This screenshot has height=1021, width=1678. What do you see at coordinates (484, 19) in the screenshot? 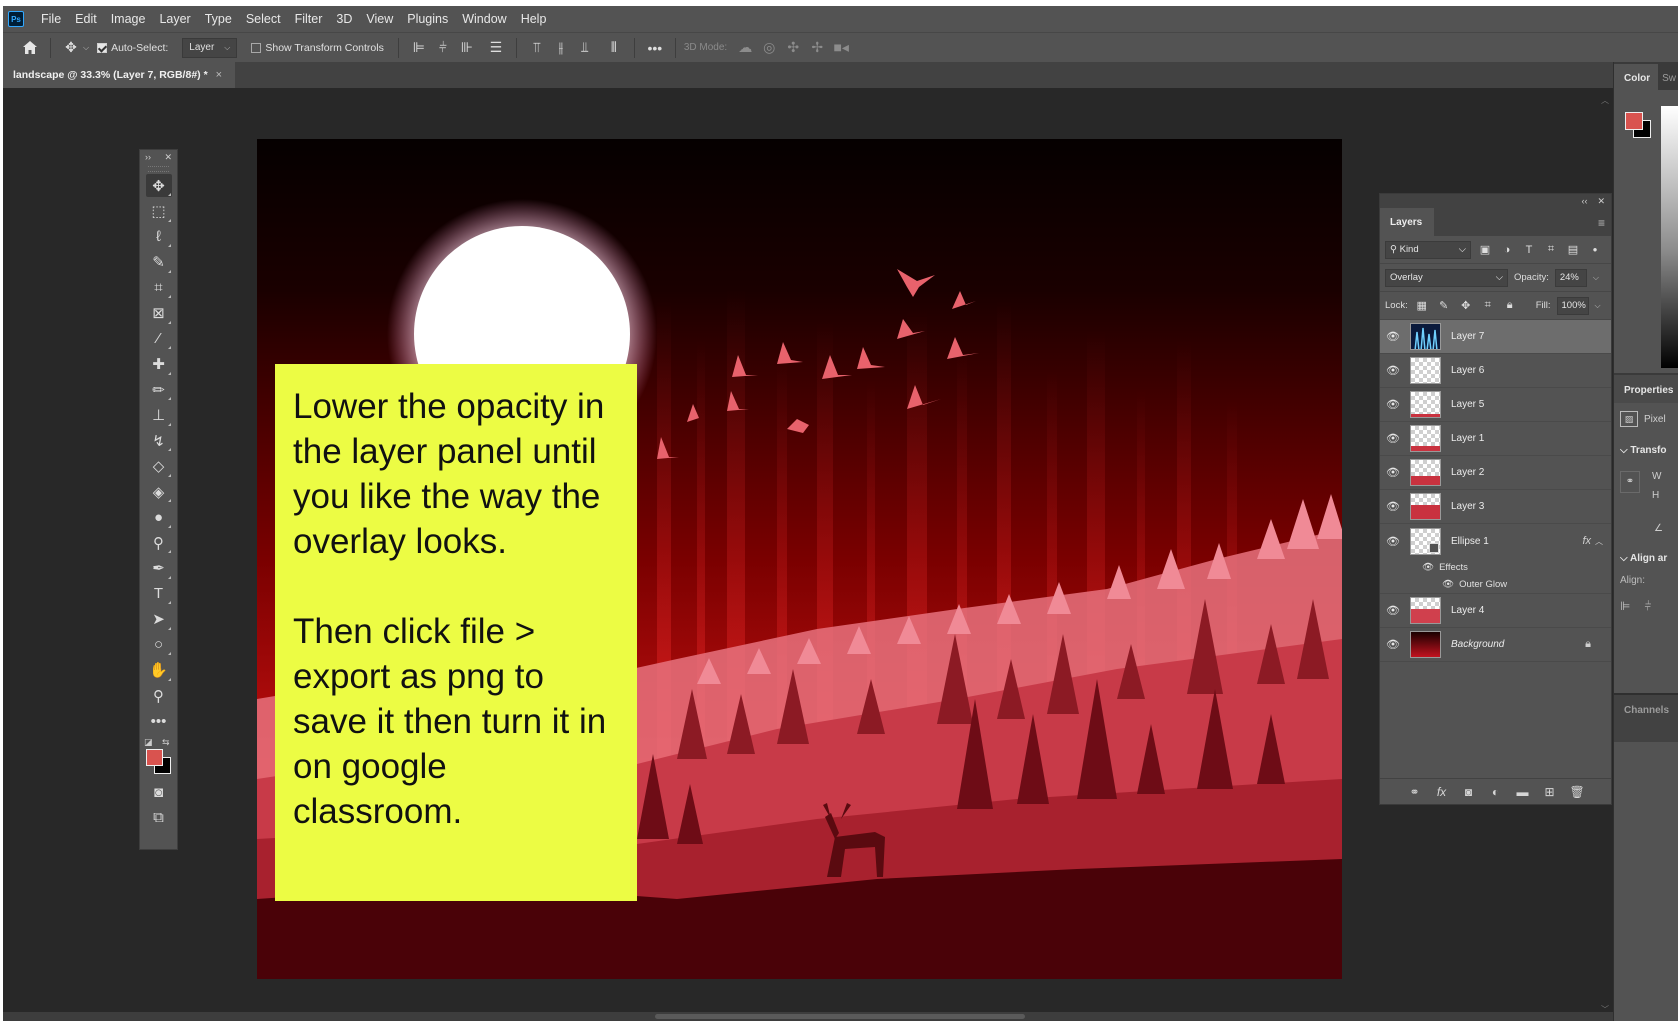
I see `menu-window: Window` at bounding box center [484, 19].